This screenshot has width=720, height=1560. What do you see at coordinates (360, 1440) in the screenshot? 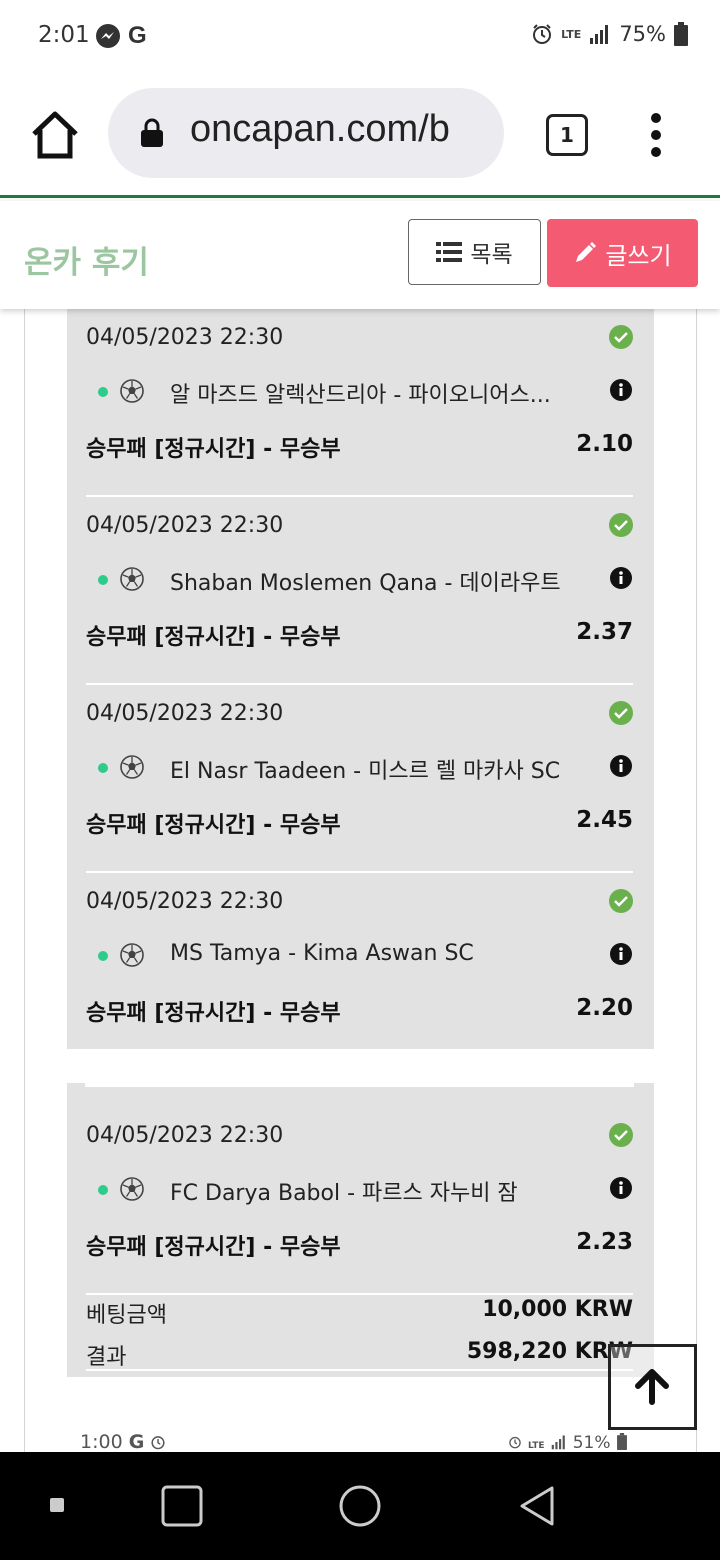
I see `embedded-screenshot-status: 1:00 G LTE 51%` at bounding box center [360, 1440].